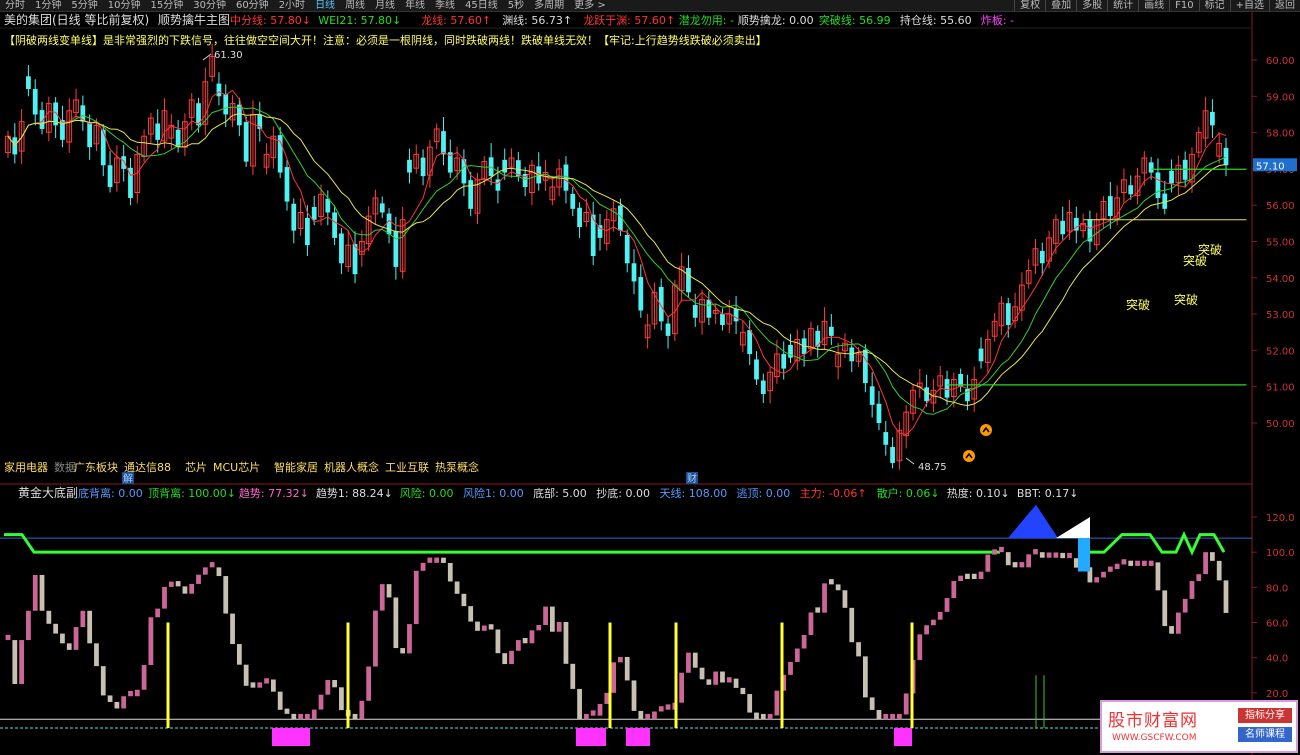 Image resolution: width=1300 pixels, height=755 pixels. Describe the element at coordinates (706, 20) in the screenshot. I see `main-header-item-5: 潜龙勿用: -` at that location.